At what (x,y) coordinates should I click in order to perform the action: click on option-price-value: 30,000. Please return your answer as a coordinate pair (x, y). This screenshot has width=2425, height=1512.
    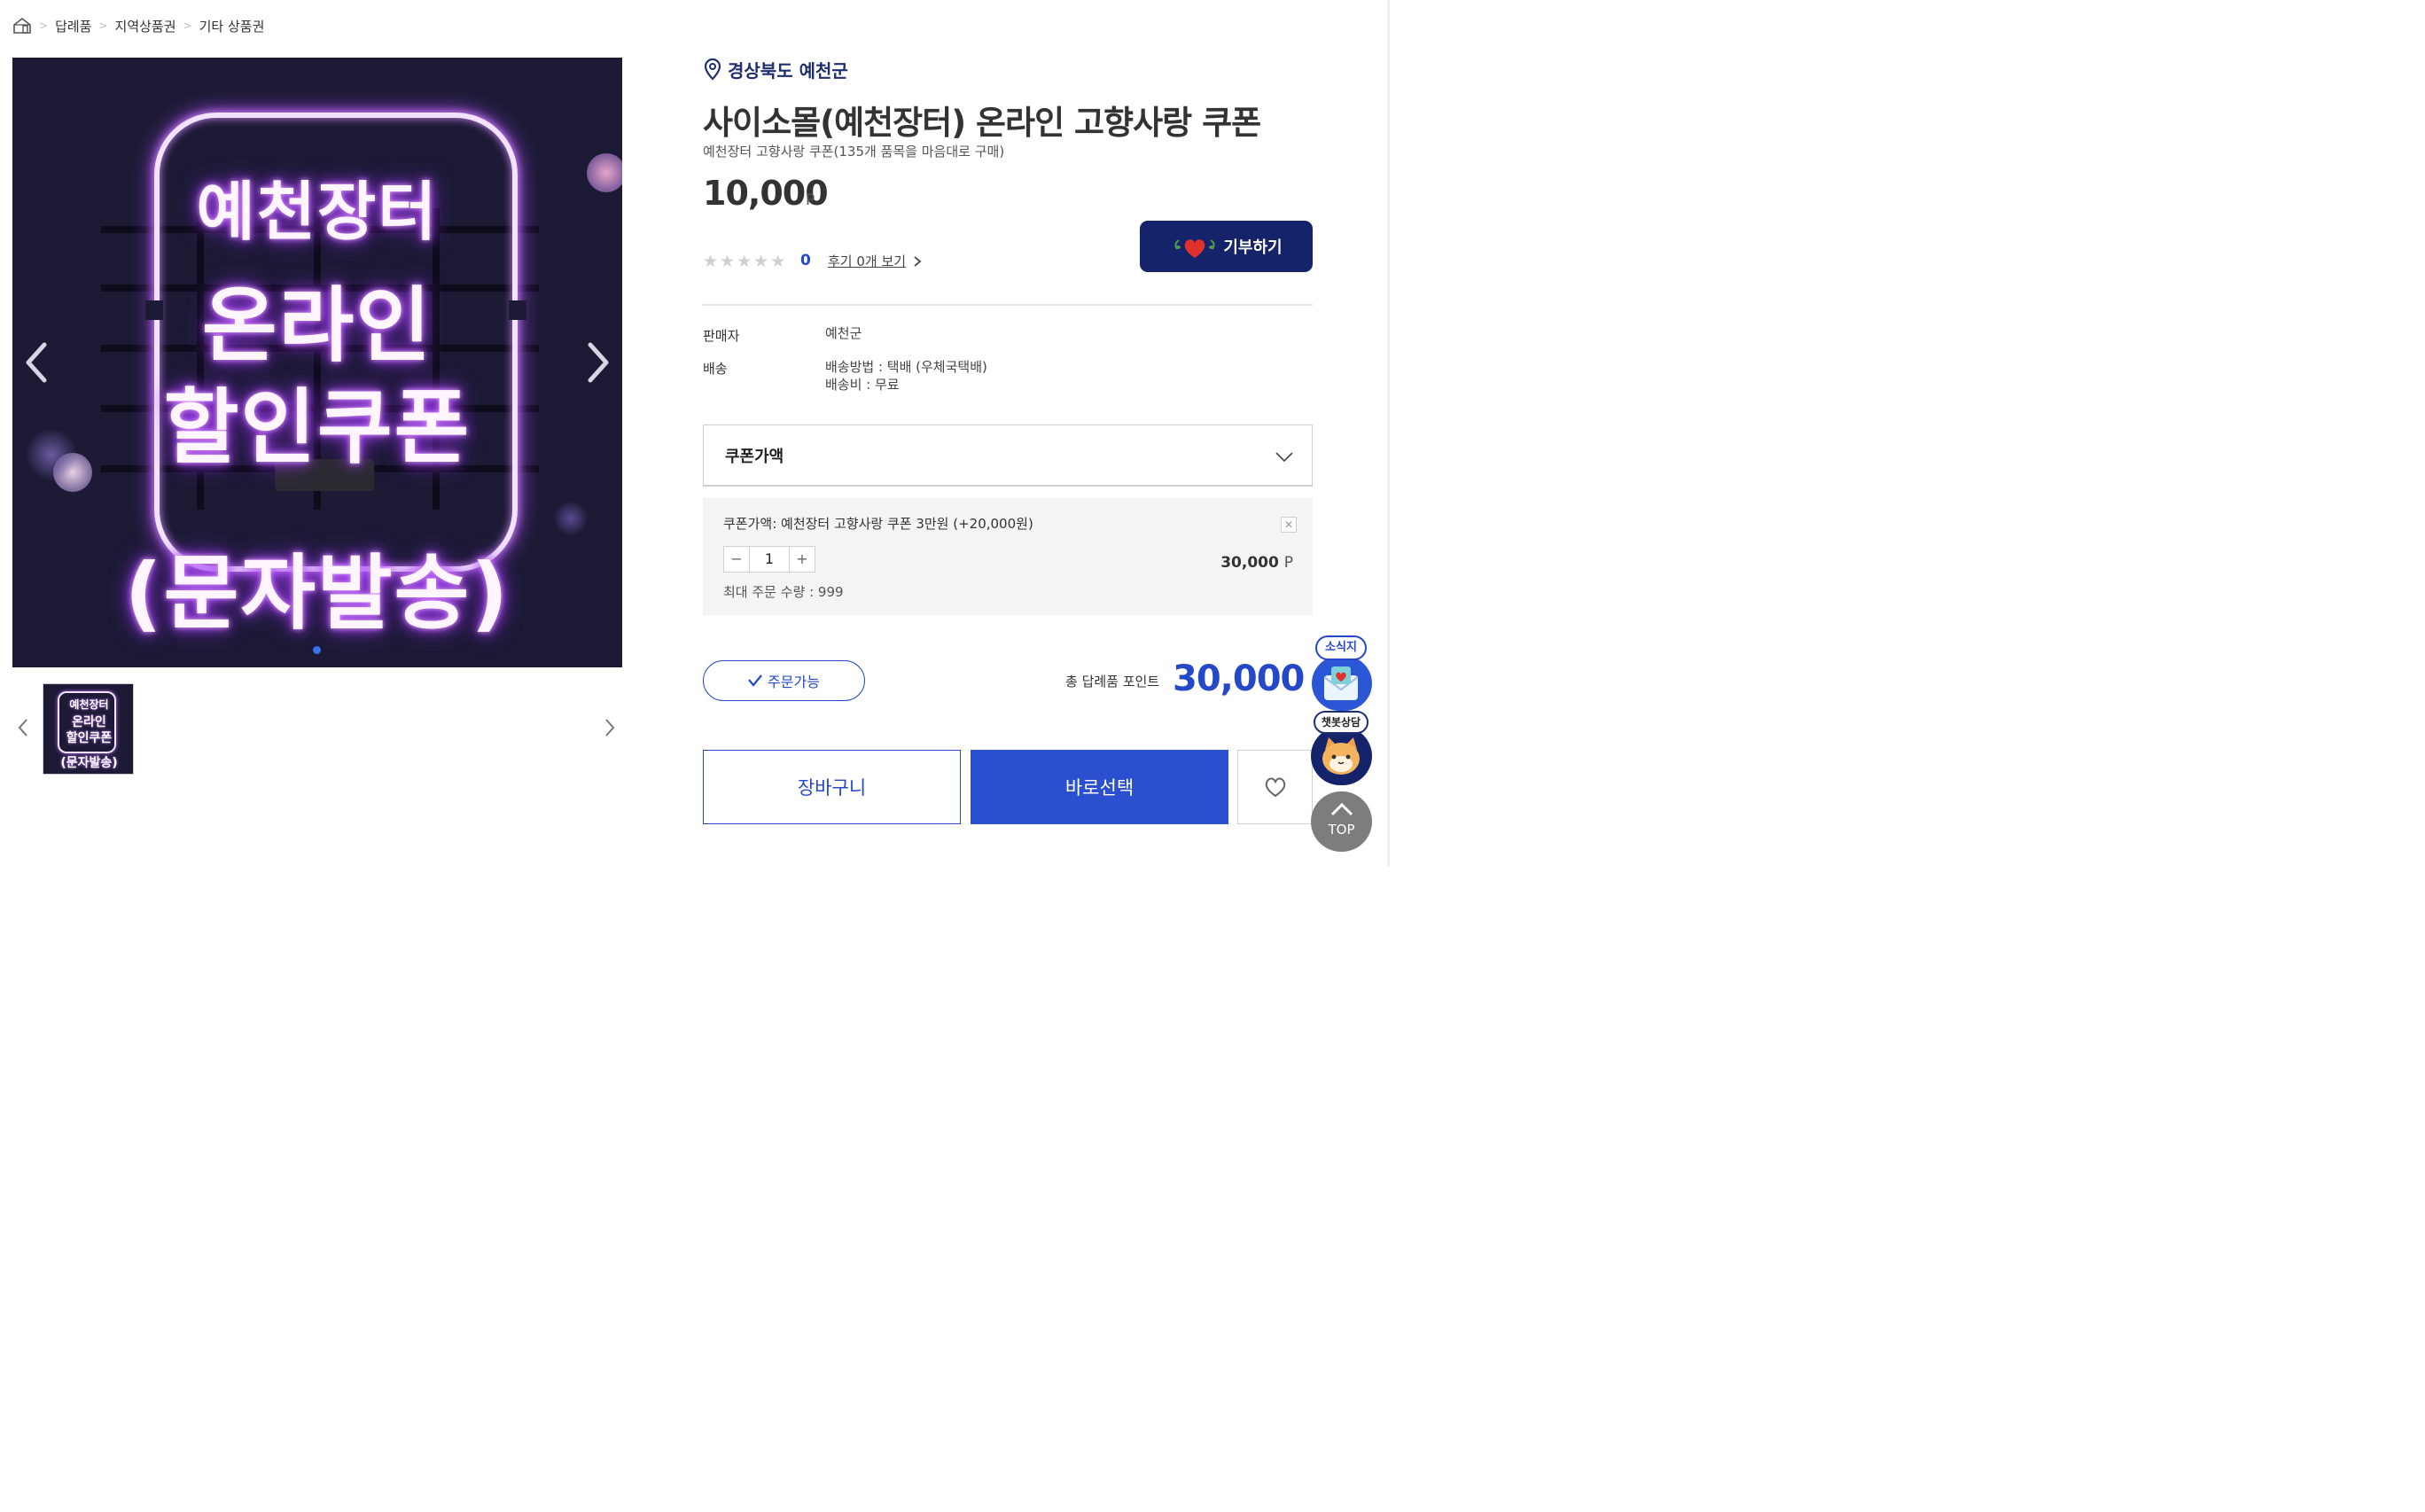
    Looking at the image, I should click on (1249, 563).